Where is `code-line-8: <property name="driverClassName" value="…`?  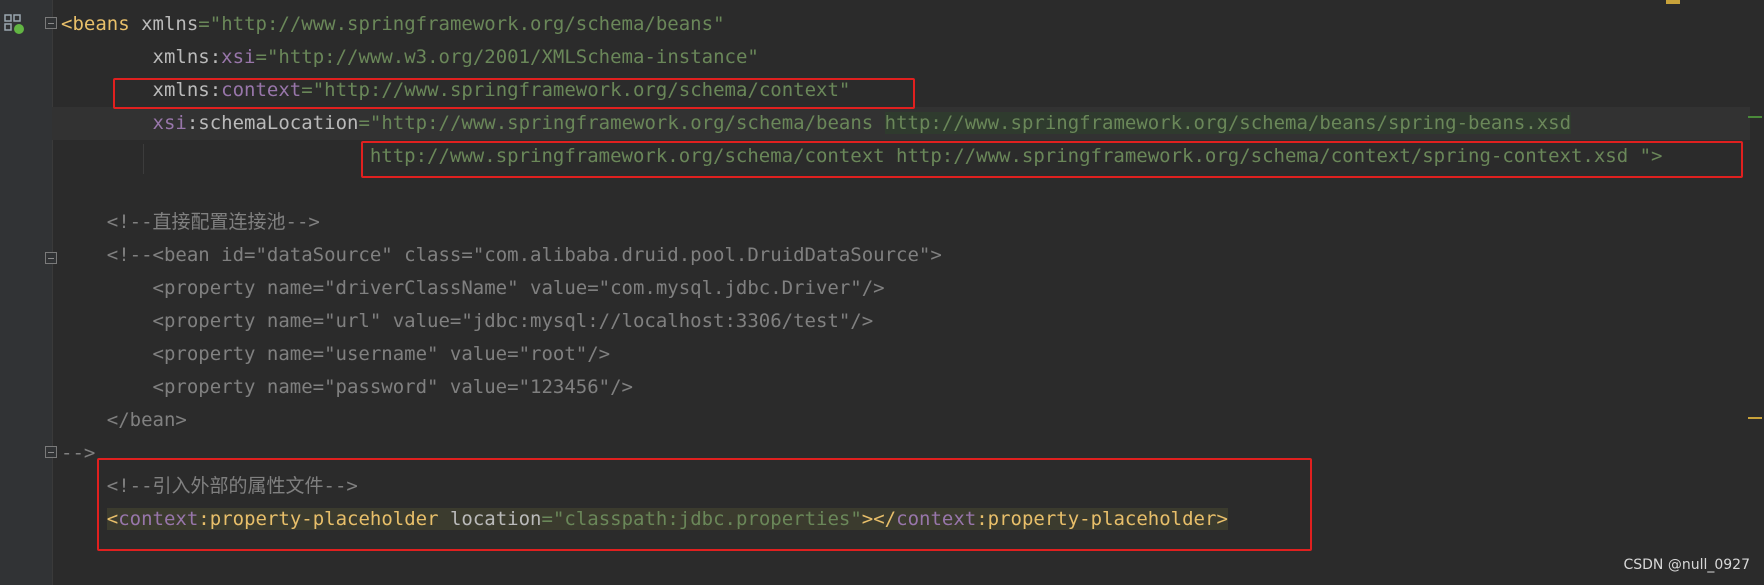
code-line-8: <property name="driverClassName" value="… is located at coordinates (473, 288).